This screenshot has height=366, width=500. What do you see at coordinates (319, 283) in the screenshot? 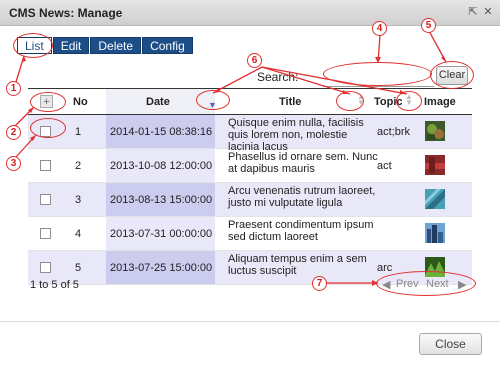
I see `annotation-marker-7: 7` at bounding box center [319, 283].